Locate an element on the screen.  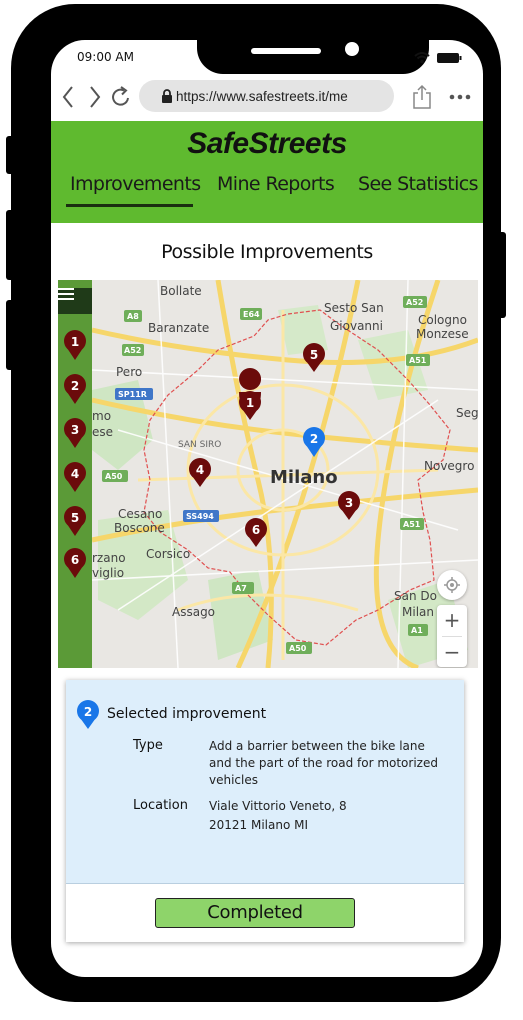
svg-text: rzano is located at coordinates (109, 558).